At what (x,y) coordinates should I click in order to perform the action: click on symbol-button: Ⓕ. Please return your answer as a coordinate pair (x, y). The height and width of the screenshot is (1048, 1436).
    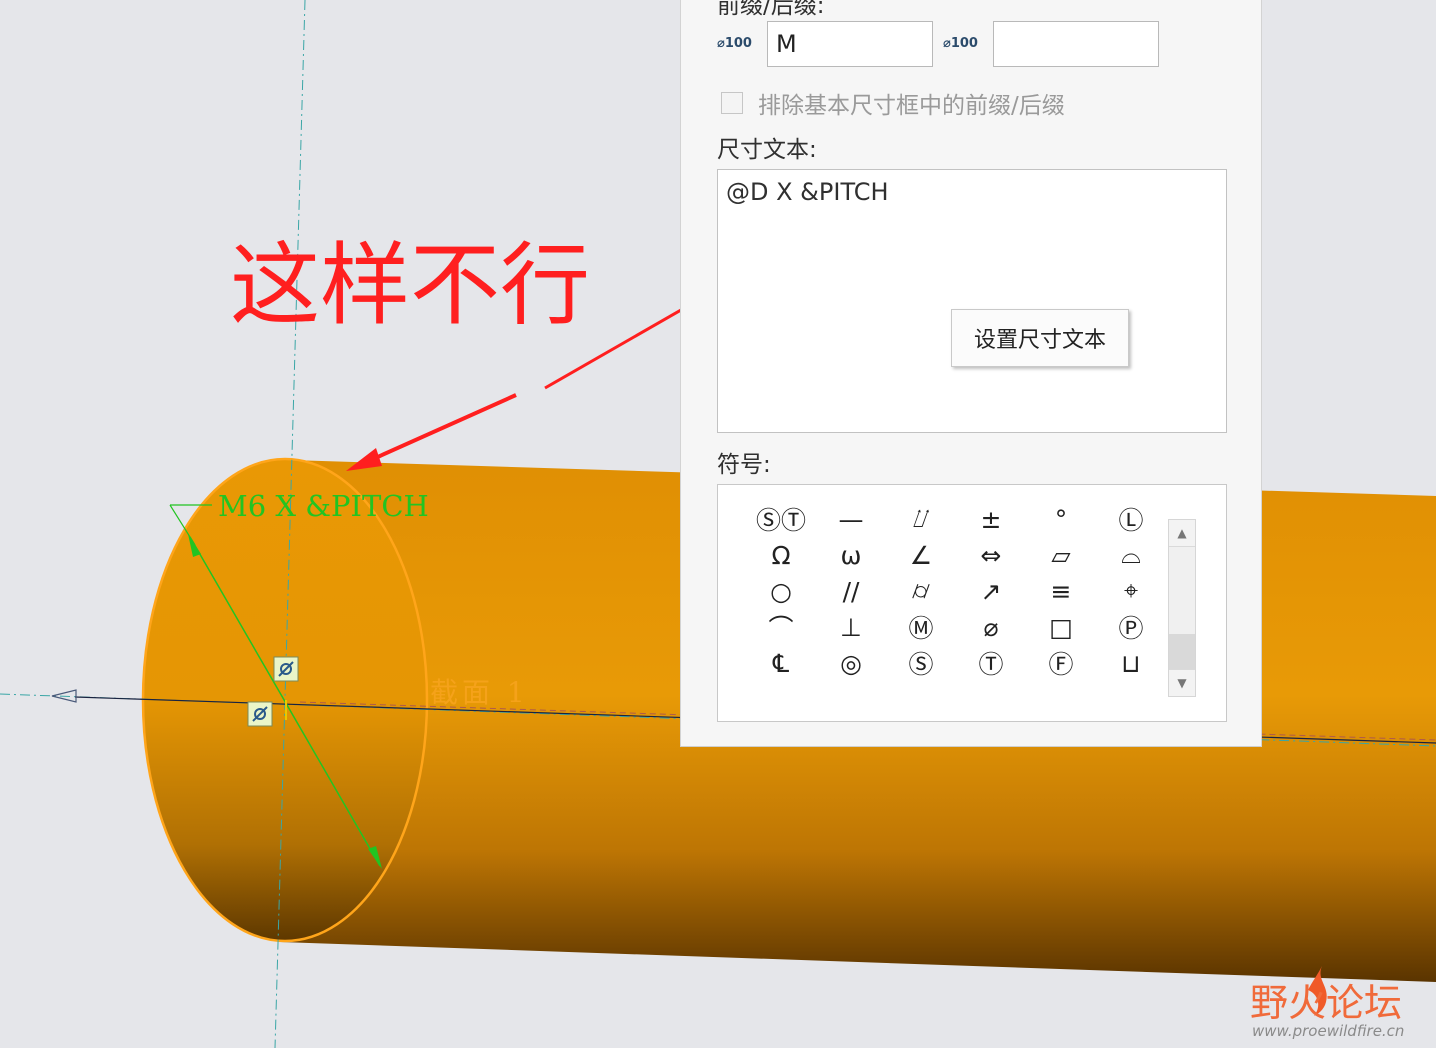
    Looking at the image, I should click on (1061, 663).